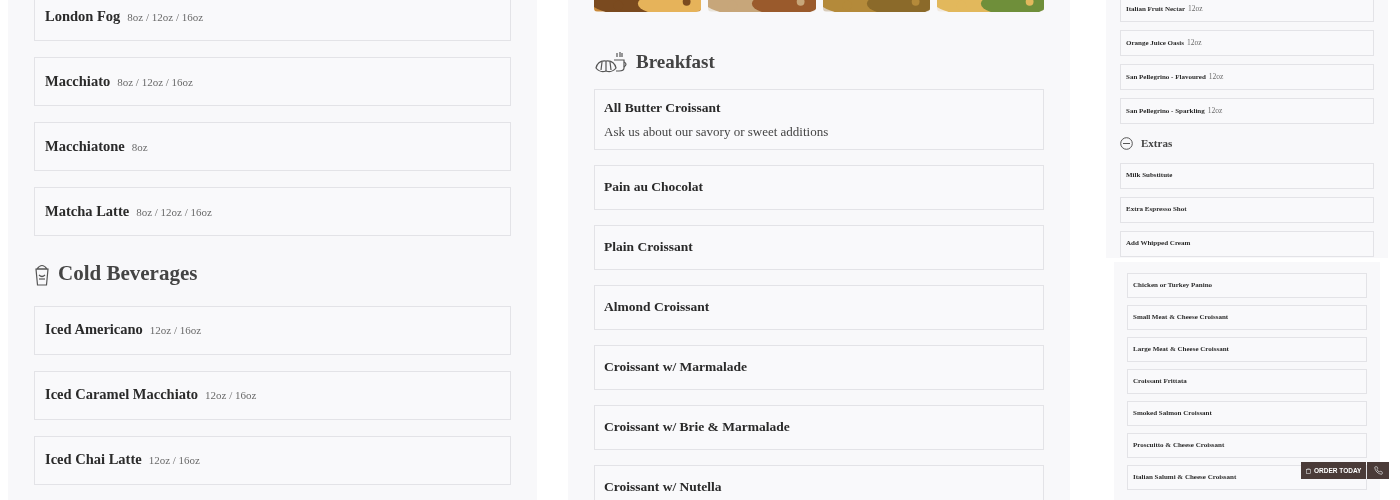  Describe the element at coordinates (85, 146) in the screenshot. I see `item-name: Macchiatone` at that location.